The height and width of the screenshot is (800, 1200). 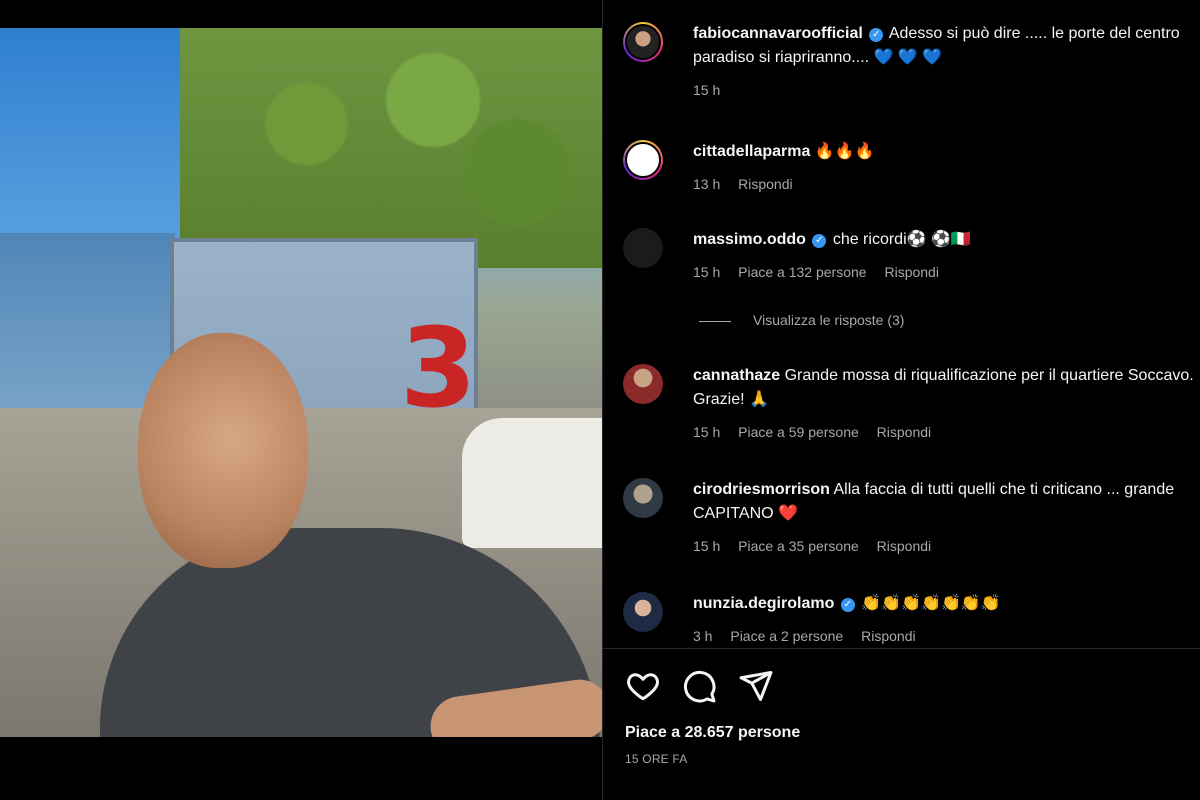 What do you see at coordinates (712, 733) in the screenshot?
I see `likes-count: Piace a 28.657 persone` at bounding box center [712, 733].